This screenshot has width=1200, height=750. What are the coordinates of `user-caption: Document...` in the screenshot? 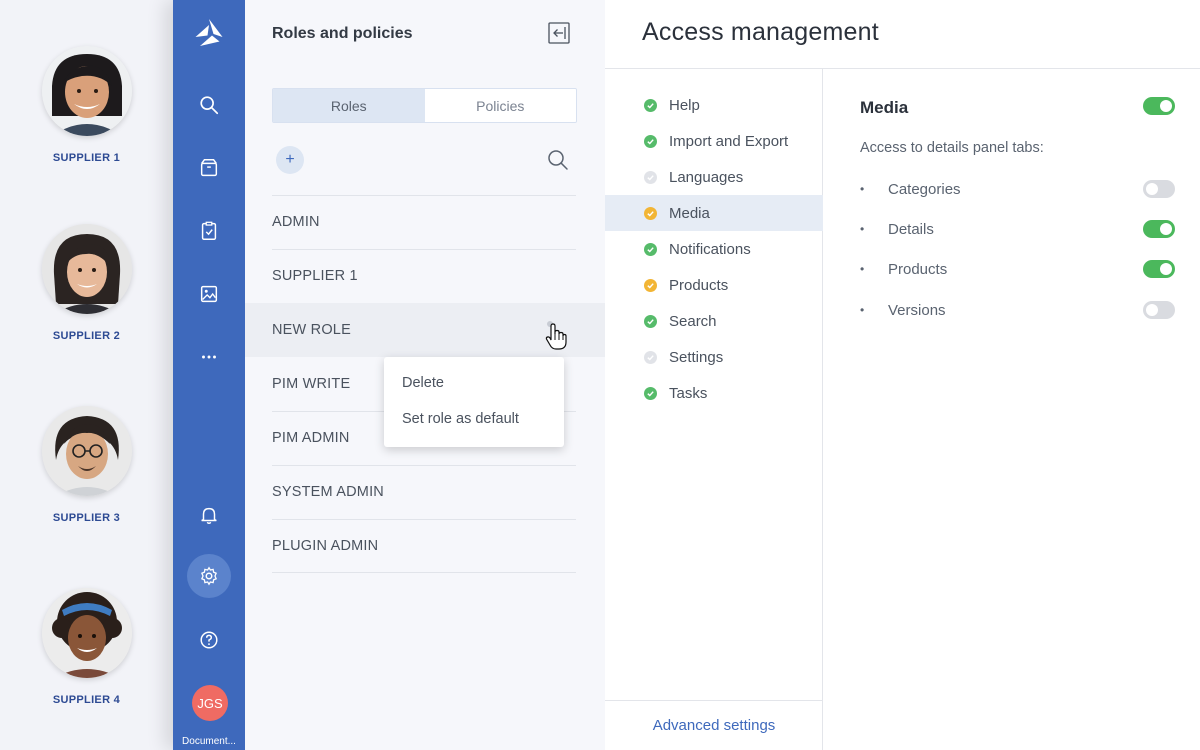 It's located at (209, 741).